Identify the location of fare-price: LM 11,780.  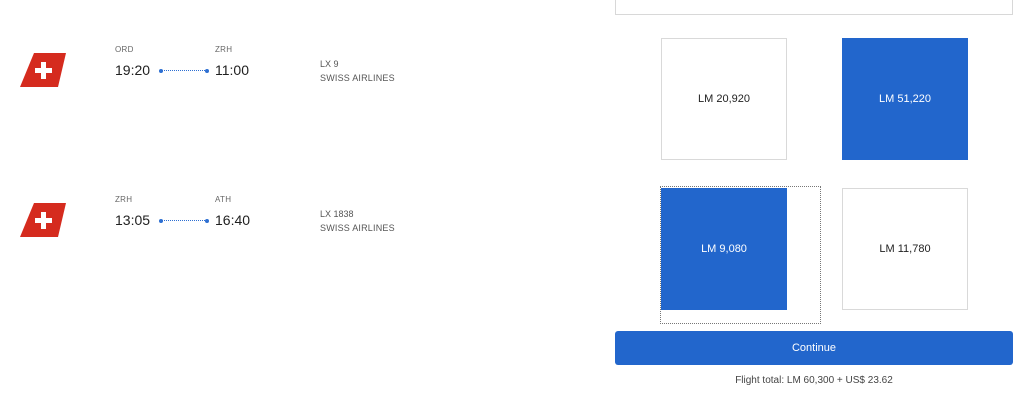
(905, 249).